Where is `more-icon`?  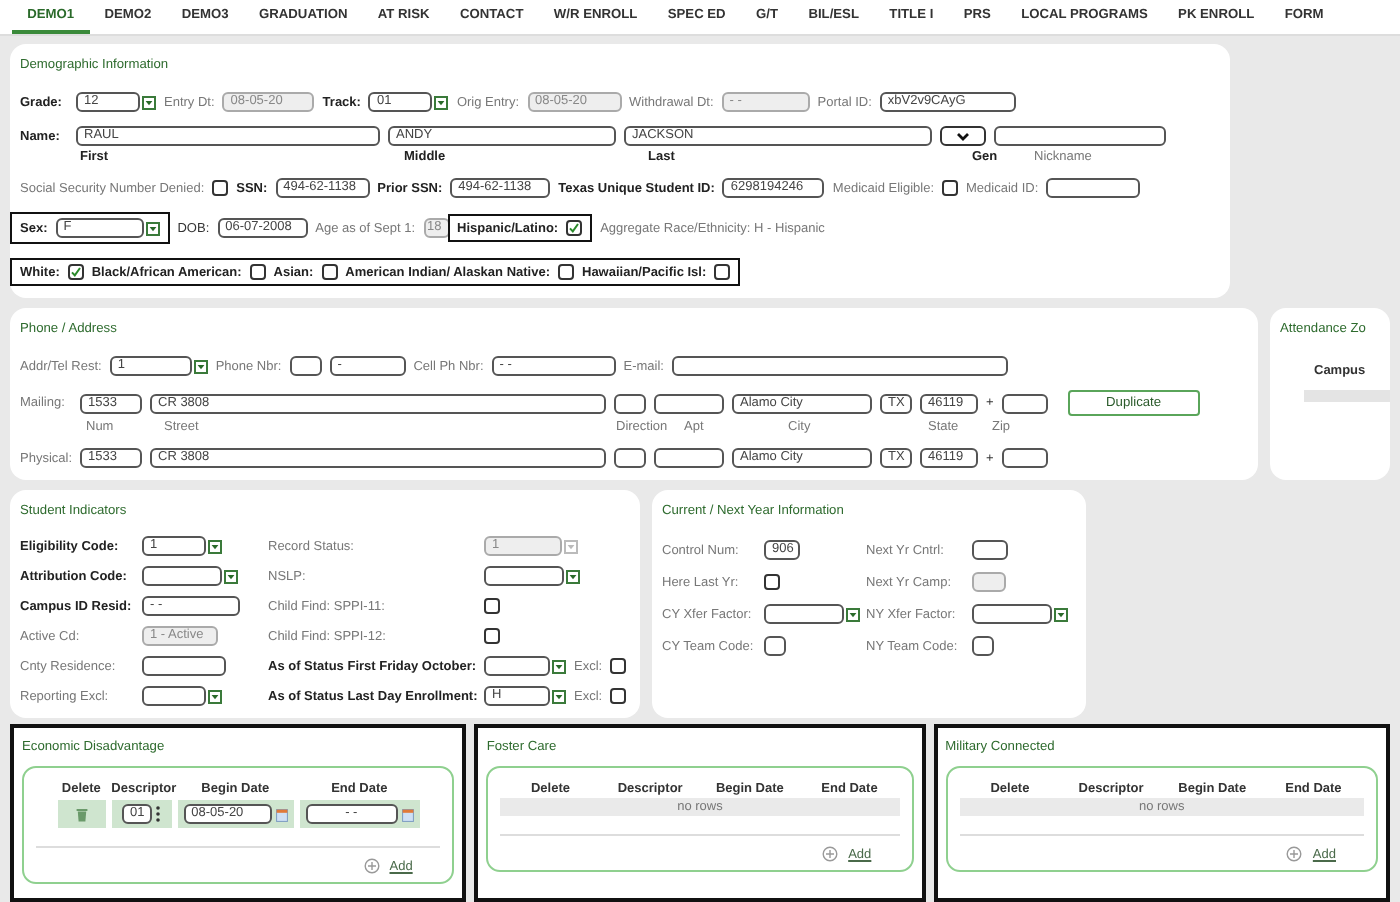
more-icon is located at coordinates (158, 814).